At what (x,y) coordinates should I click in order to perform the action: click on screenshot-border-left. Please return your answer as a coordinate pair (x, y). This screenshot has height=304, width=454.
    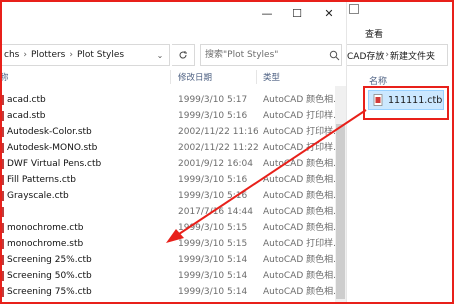
    Looking at the image, I should click on (1, 152).